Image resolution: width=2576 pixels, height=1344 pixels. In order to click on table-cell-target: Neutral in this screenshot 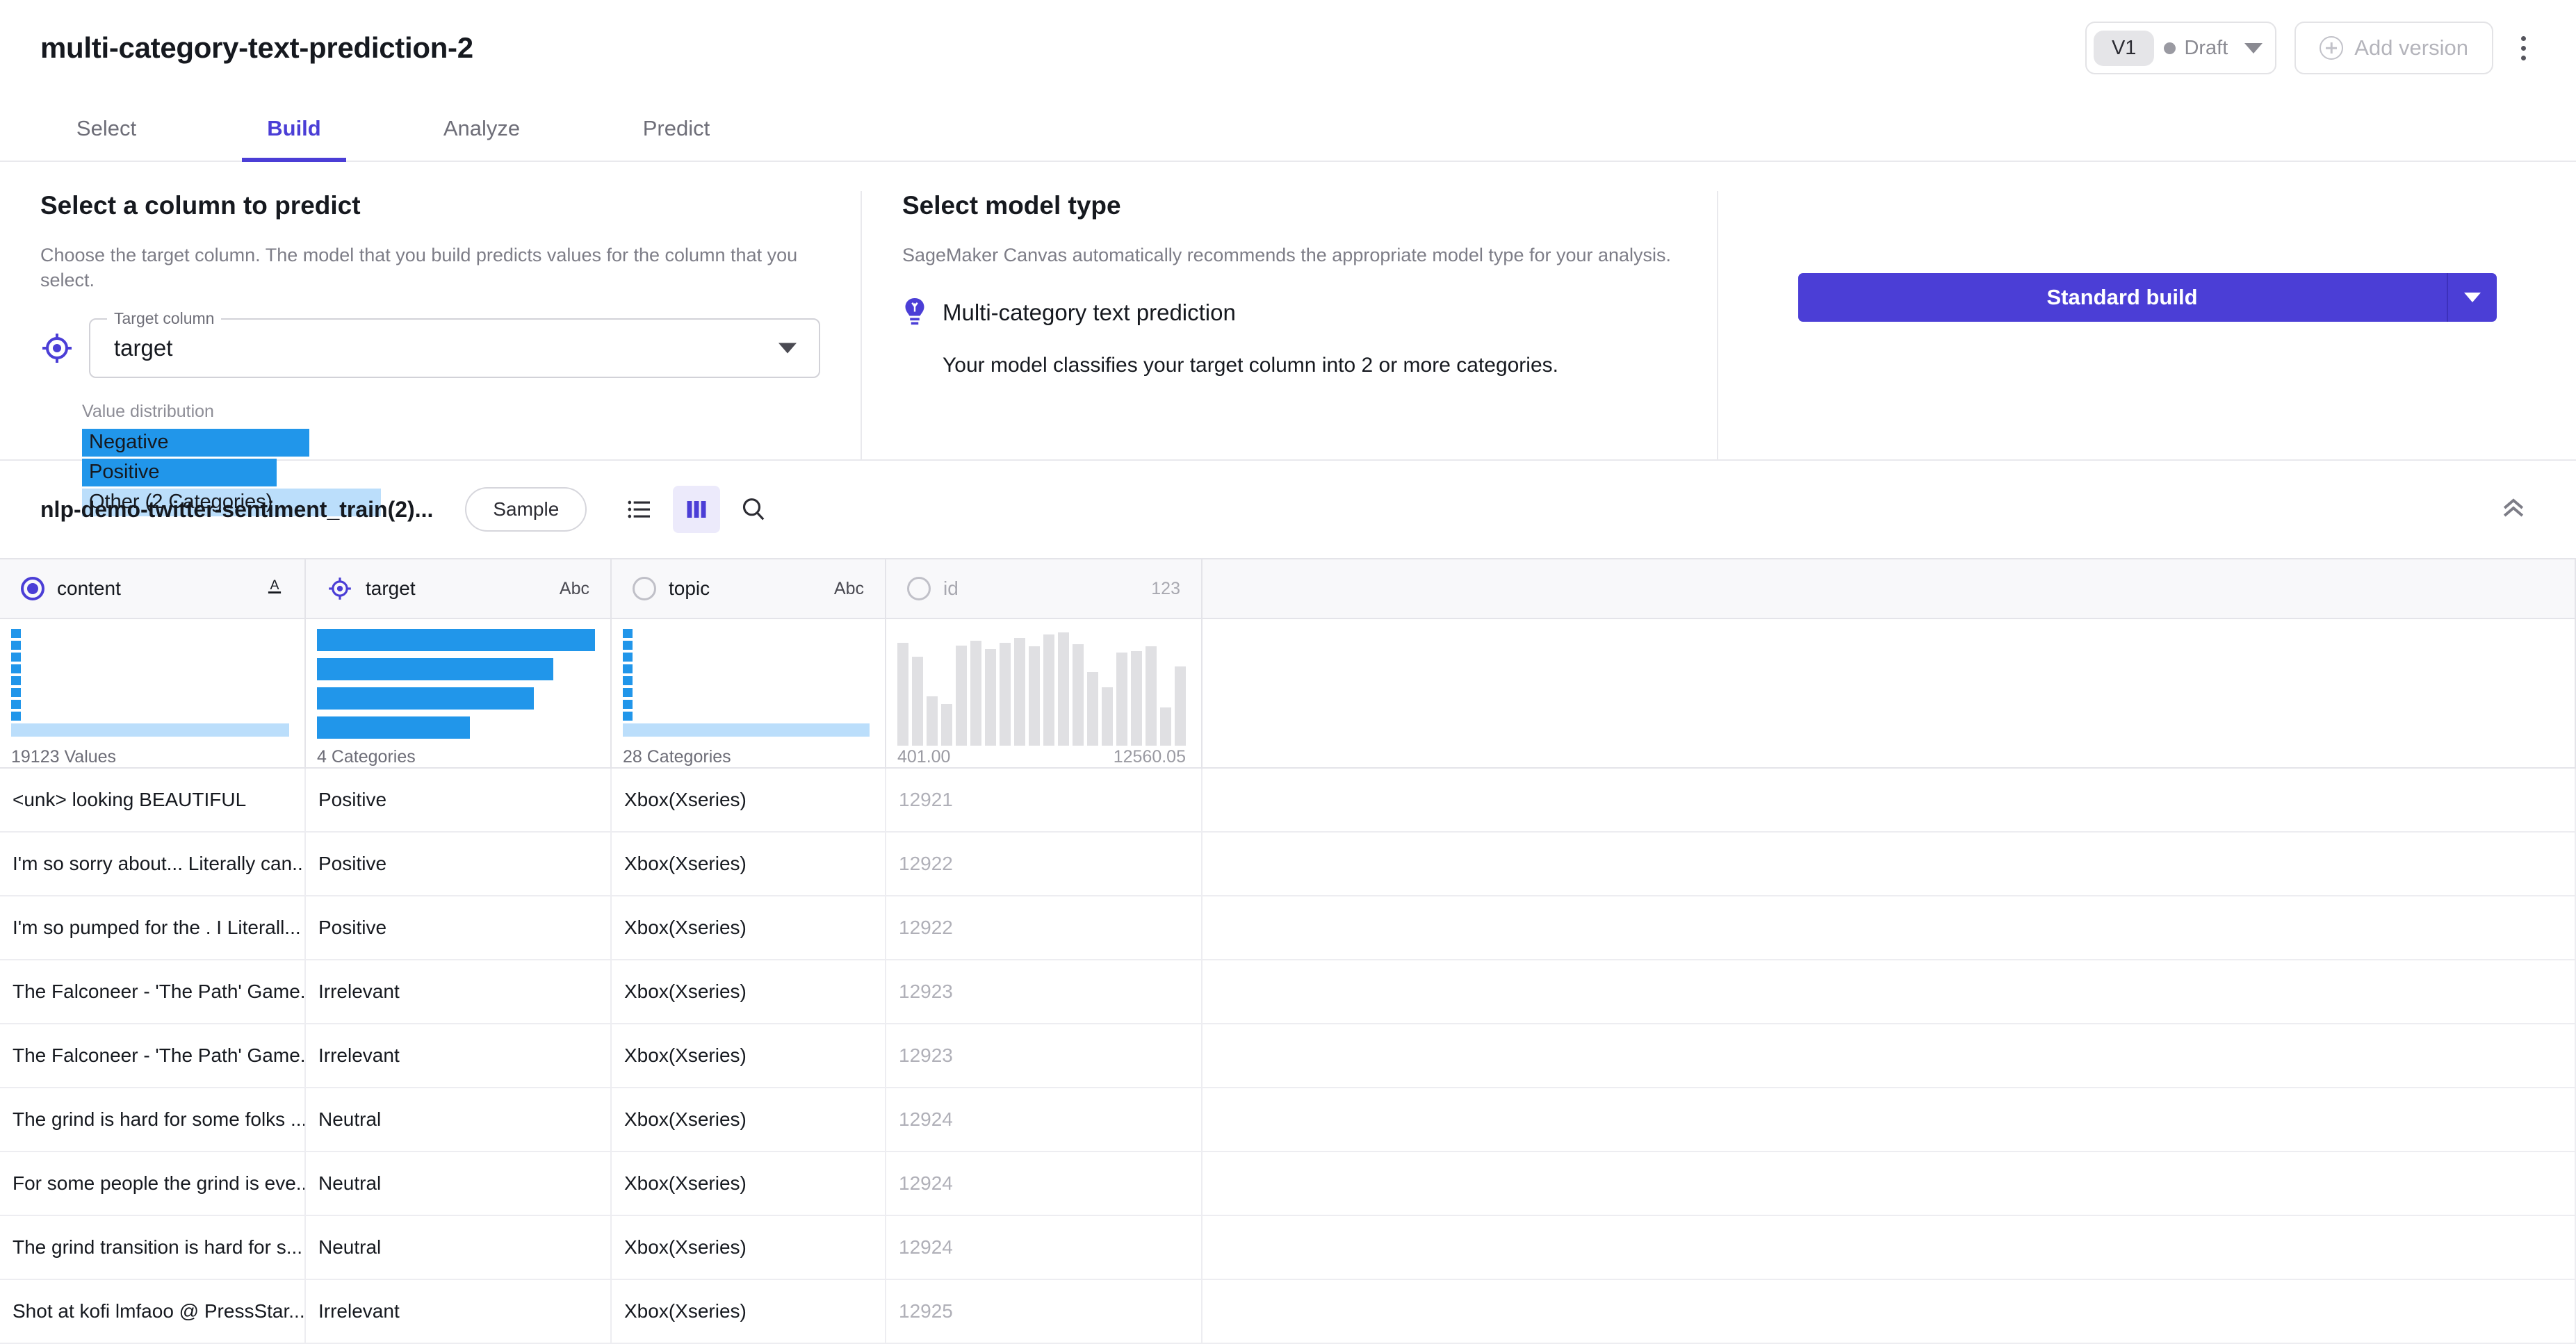, I will do `click(459, 1183)`.